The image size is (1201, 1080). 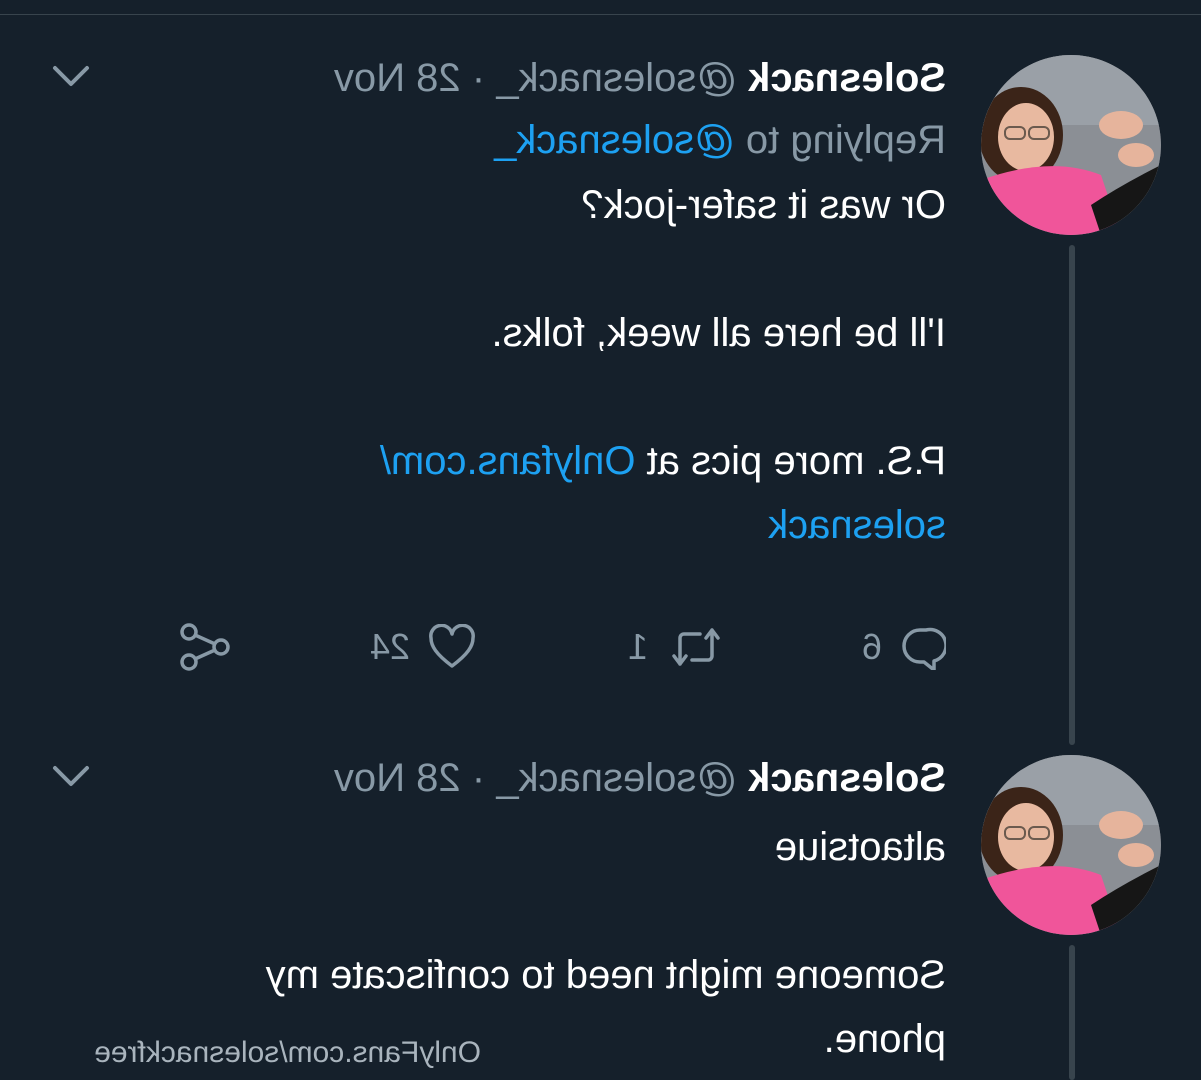 What do you see at coordinates (845, 140) in the screenshot?
I see `replying-prefix: Replying to` at bounding box center [845, 140].